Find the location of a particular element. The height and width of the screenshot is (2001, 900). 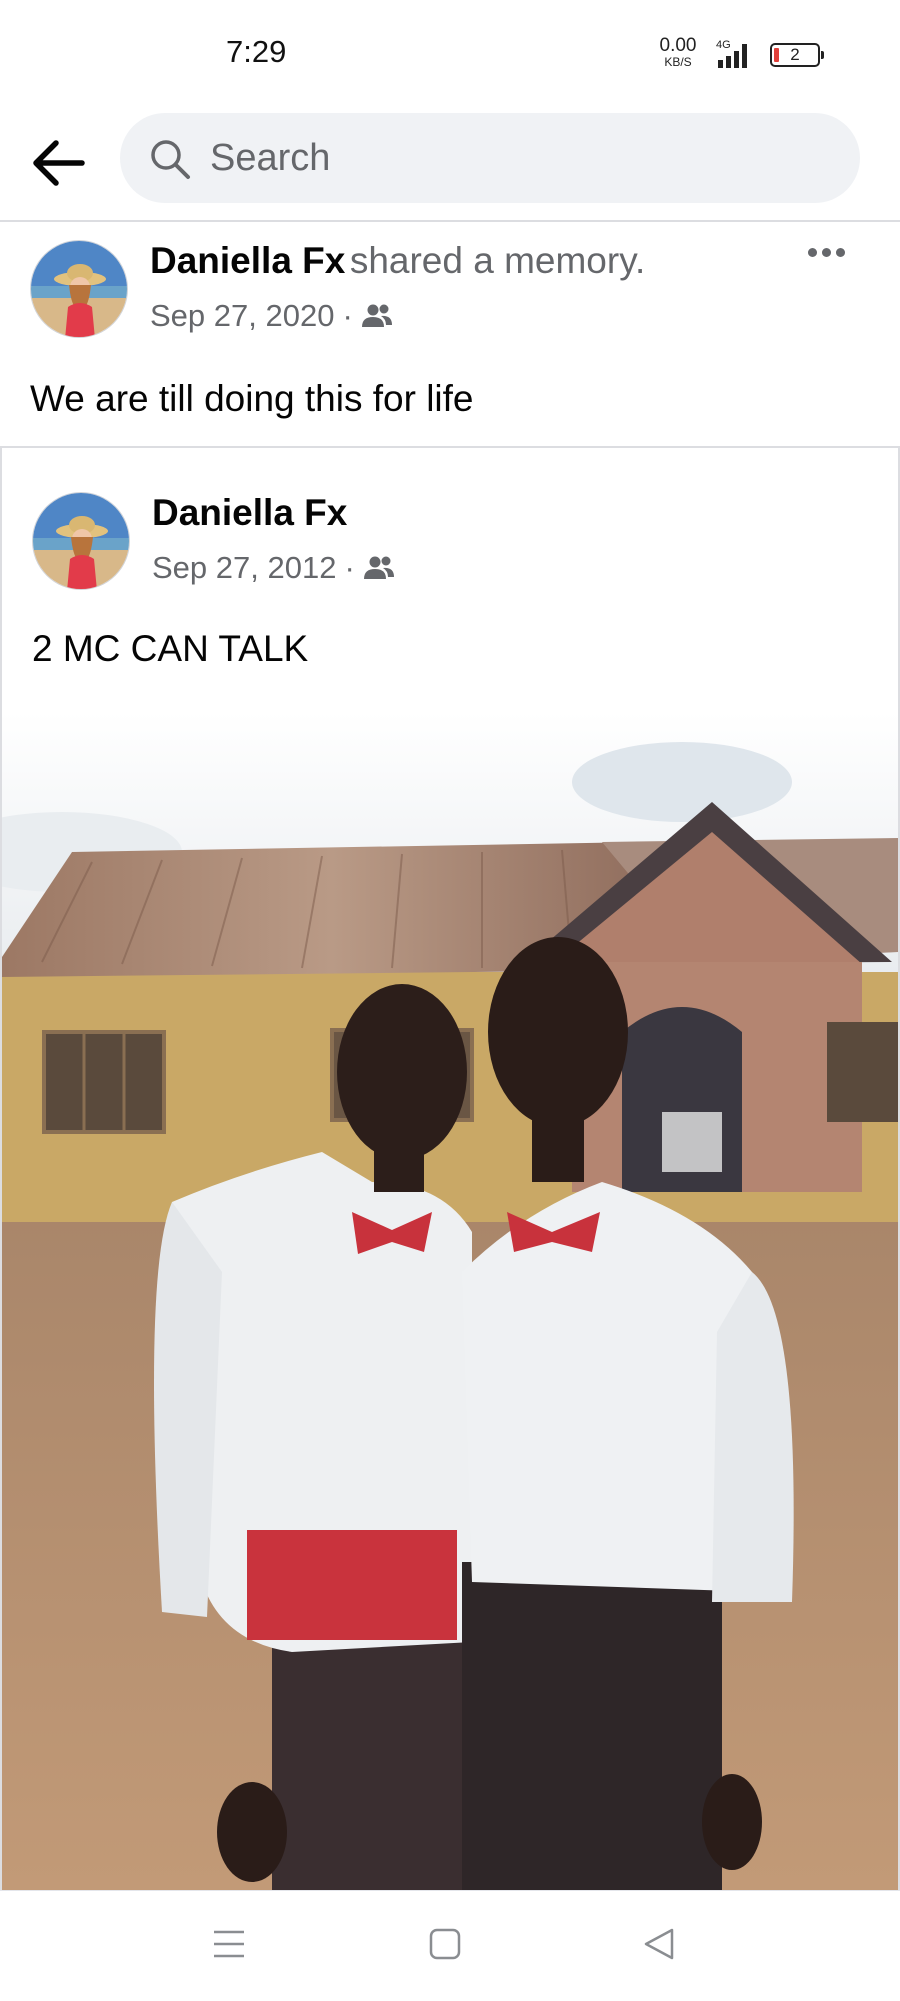

arrow-left-icon is located at coordinates (59, 163).